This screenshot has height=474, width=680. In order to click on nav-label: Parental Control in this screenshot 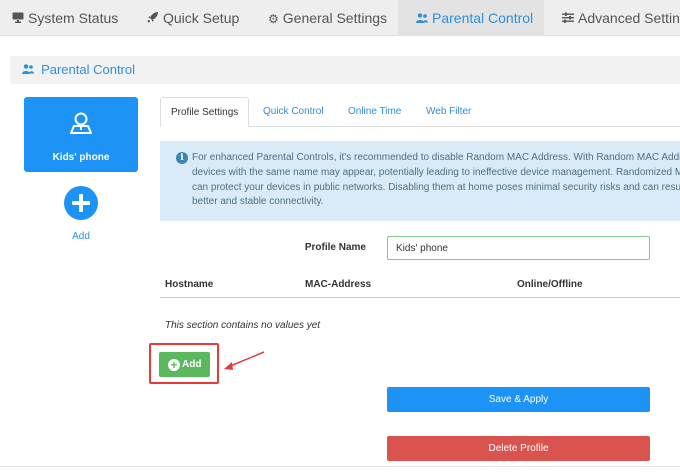, I will do `click(483, 18)`.